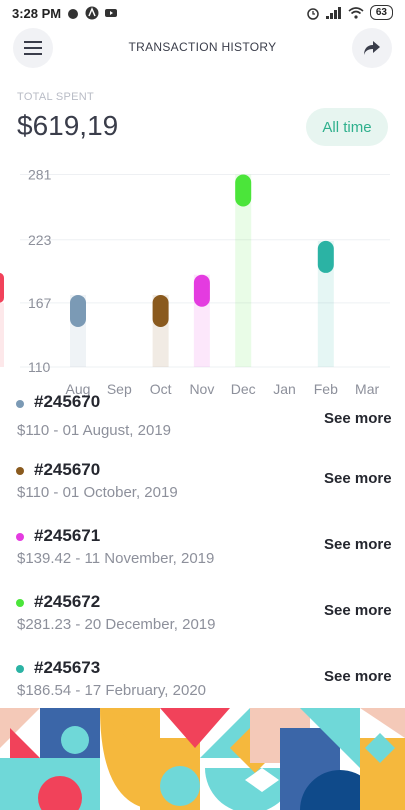 Image resolution: width=405 pixels, height=810 pixels. I want to click on decorative-pattern, so click(202, 759).